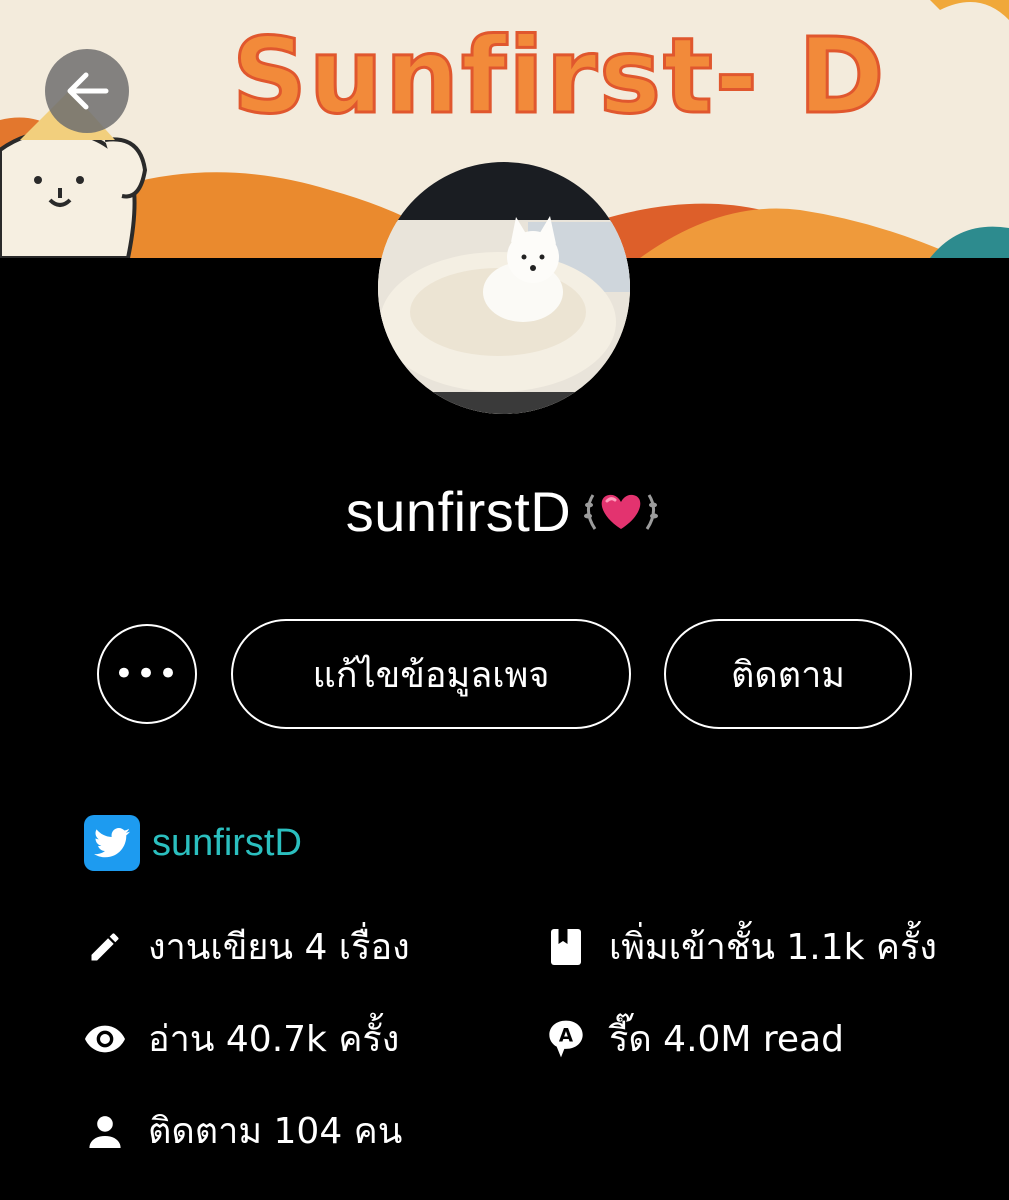 The width and height of the screenshot is (1009, 1200). I want to click on stat-works: งานเขียน 4 เรื่อง, so click(247, 946).